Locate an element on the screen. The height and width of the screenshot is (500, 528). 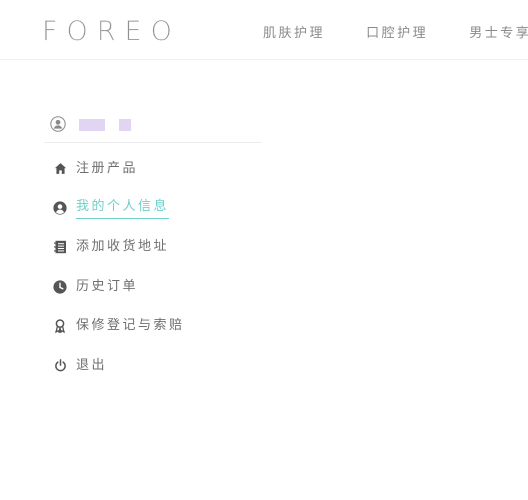
redacted-username is located at coordinates (92, 125).